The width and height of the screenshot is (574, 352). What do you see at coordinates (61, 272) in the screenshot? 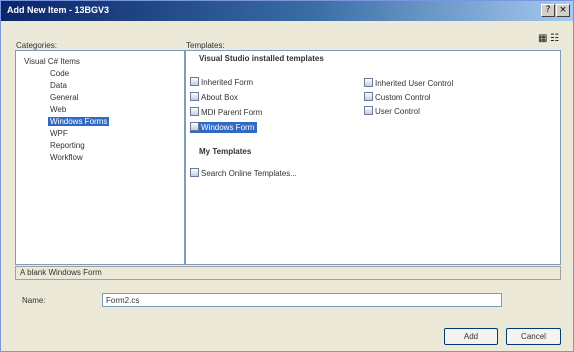
I see `template-description: A blank Windows Form` at bounding box center [61, 272].